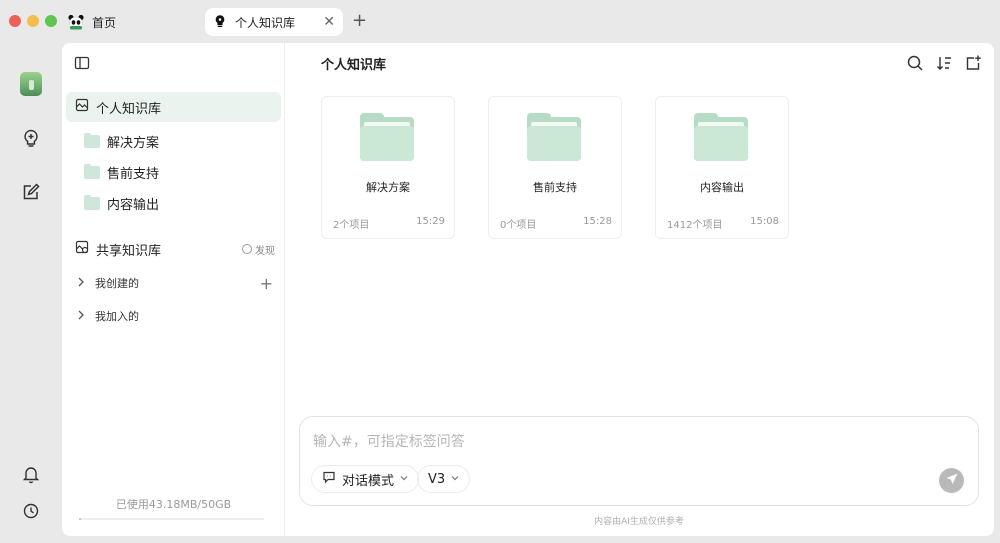 The image size is (1000, 543). What do you see at coordinates (82, 107) in the screenshot?
I see `kb-image-icon` at bounding box center [82, 107].